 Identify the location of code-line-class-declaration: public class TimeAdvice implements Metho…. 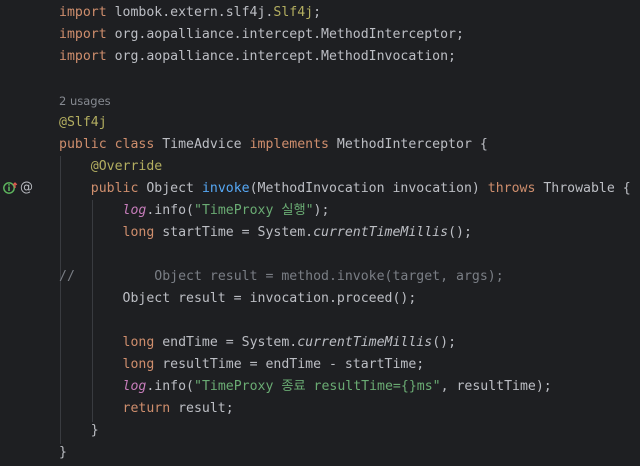
(273, 145).